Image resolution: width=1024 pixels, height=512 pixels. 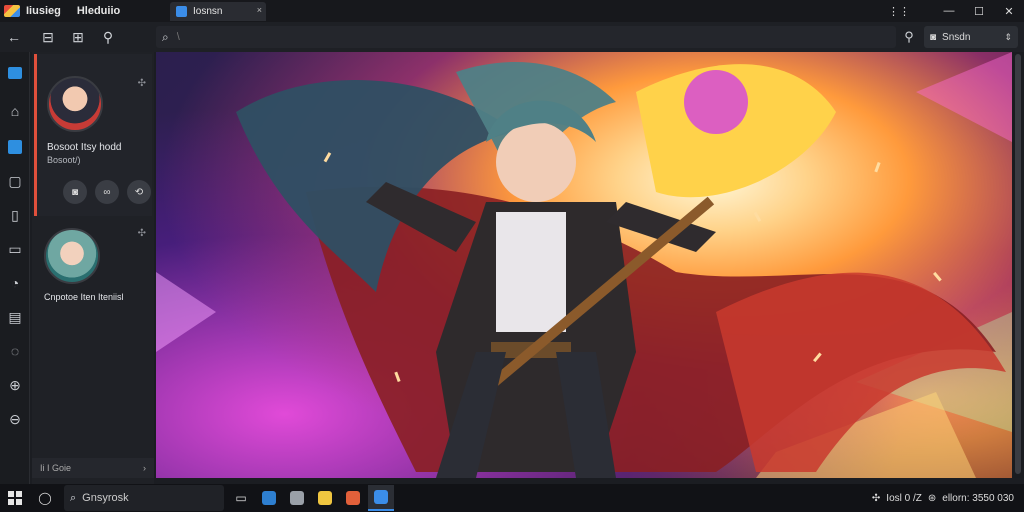 I want to click on rail-item-store: ⌂, so click(x=15, y=111).